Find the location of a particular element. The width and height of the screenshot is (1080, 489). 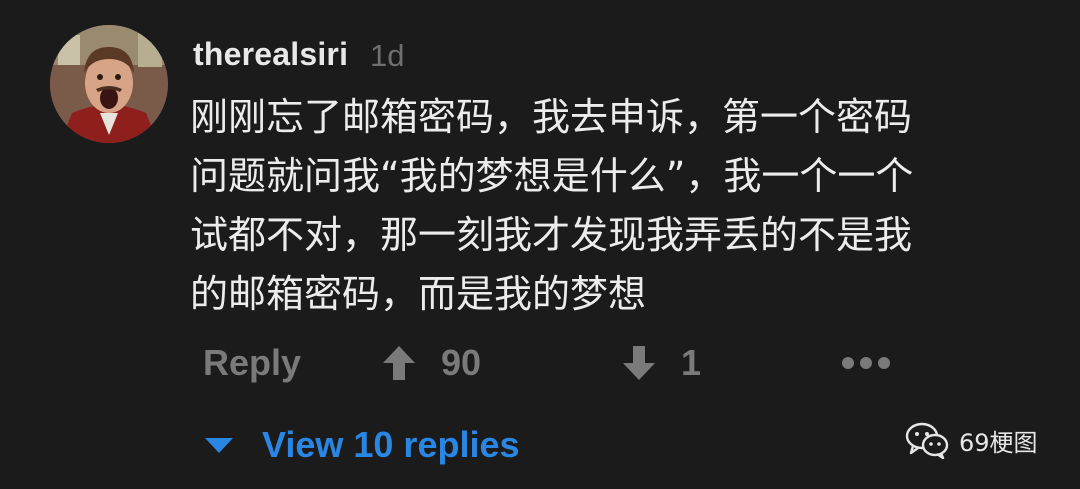

comment-body-line: 刚刚忘了邮箱密码，我去申诉，第一个密码 is located at coordinates (551, 117).